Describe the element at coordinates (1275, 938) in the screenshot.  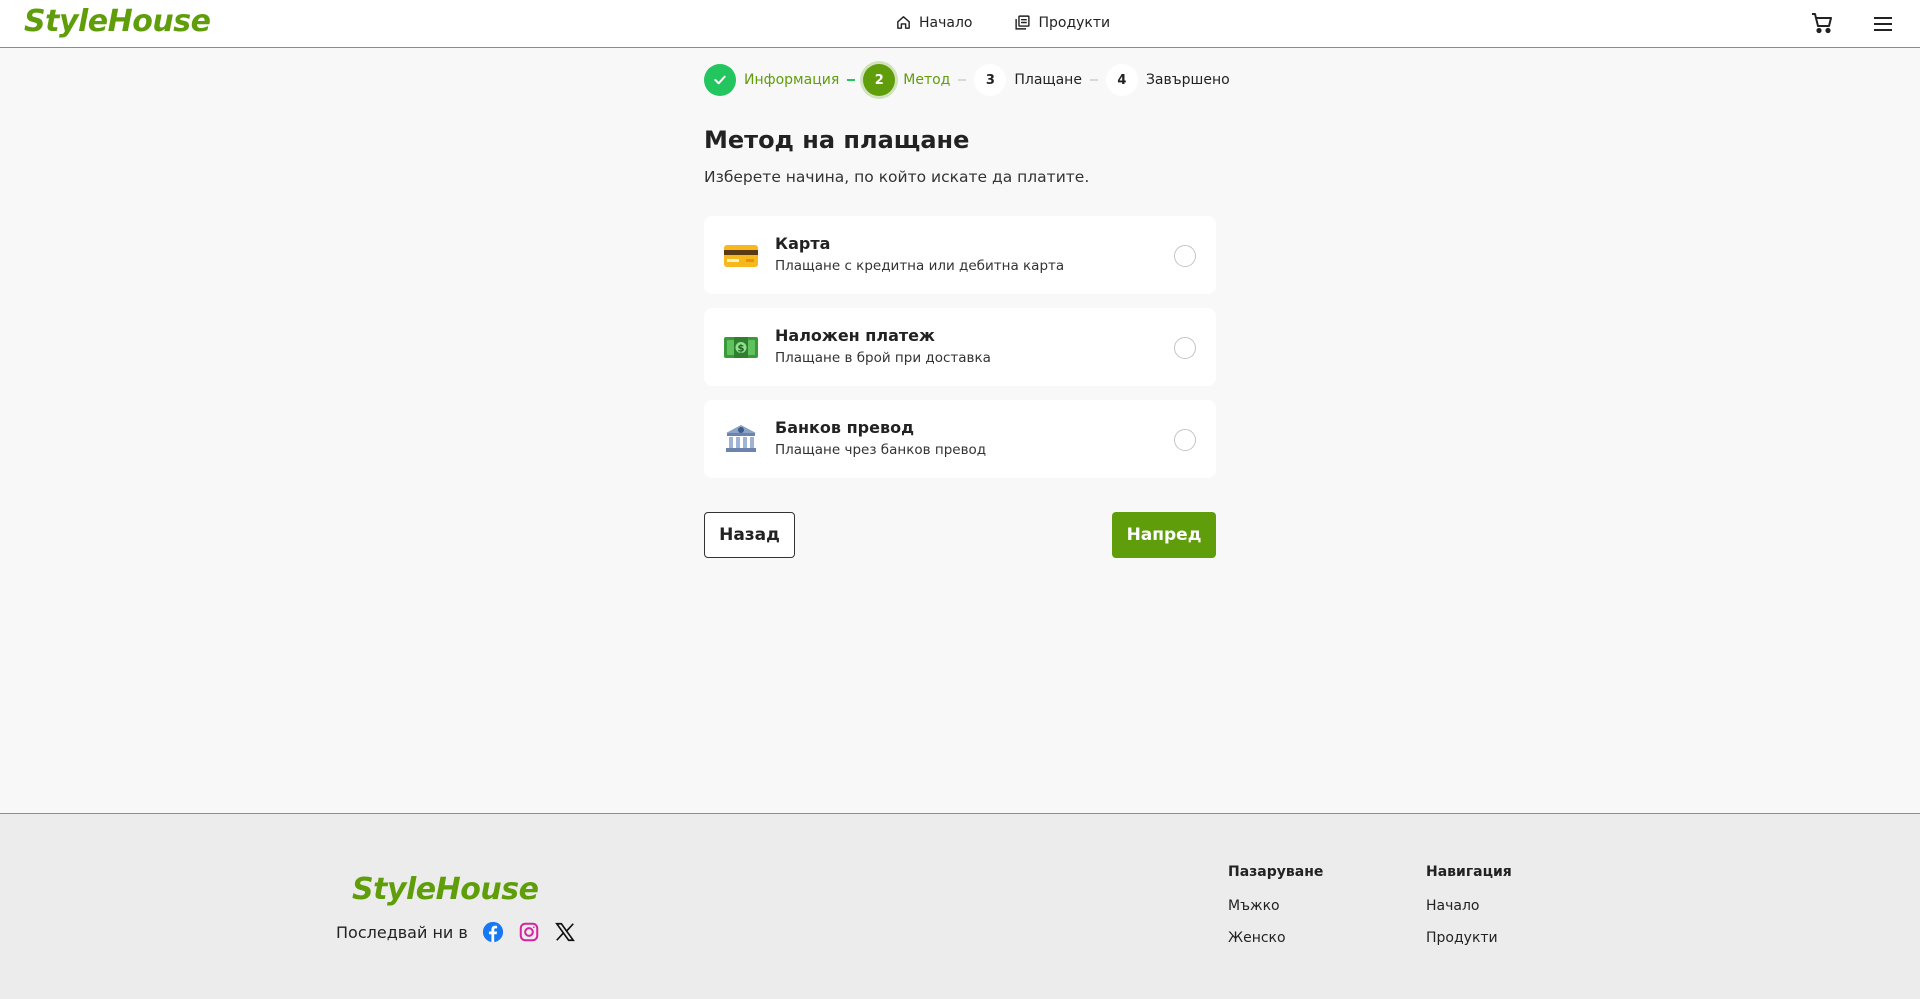
I see `footer-link-women: Женско` at that location.